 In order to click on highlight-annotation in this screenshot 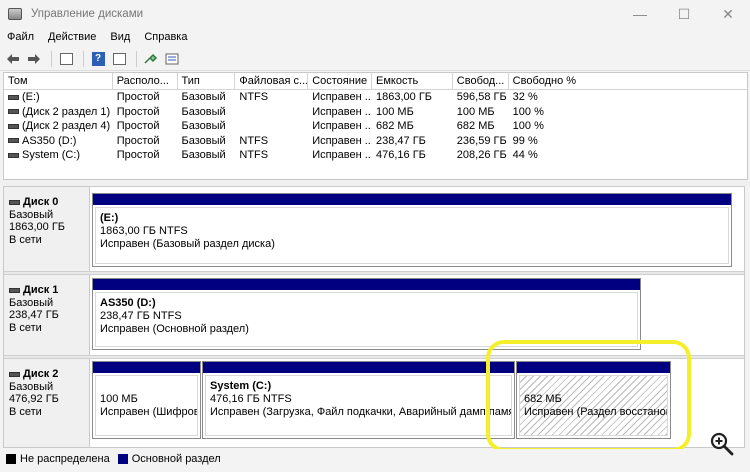, I will do `click(588, 396)`.